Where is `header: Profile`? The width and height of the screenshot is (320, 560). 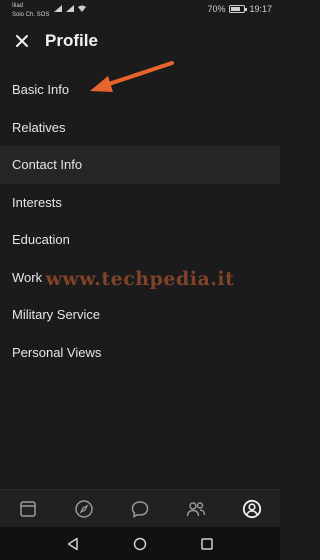 header: Profile is located at coordinates (140, 41).